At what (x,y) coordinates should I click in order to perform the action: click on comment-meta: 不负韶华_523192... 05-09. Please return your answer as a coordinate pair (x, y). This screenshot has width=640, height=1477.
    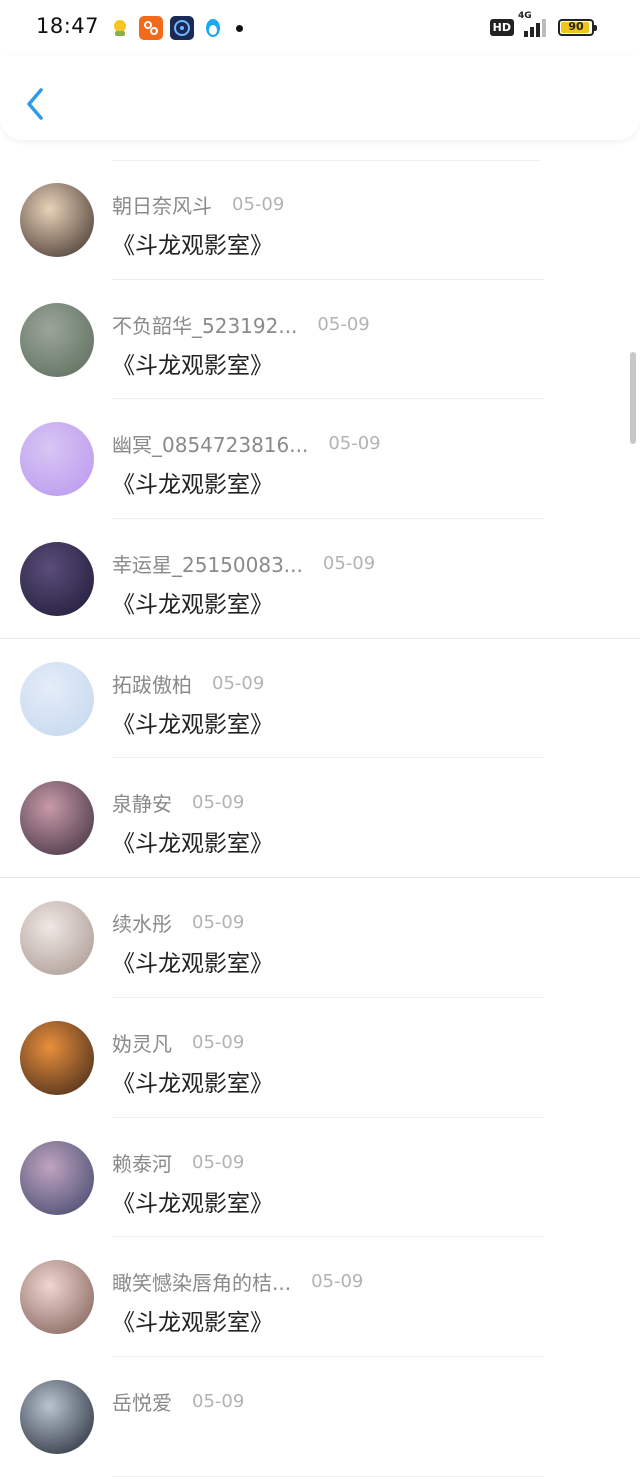
    Looking at the image, I should click on (241, 324).